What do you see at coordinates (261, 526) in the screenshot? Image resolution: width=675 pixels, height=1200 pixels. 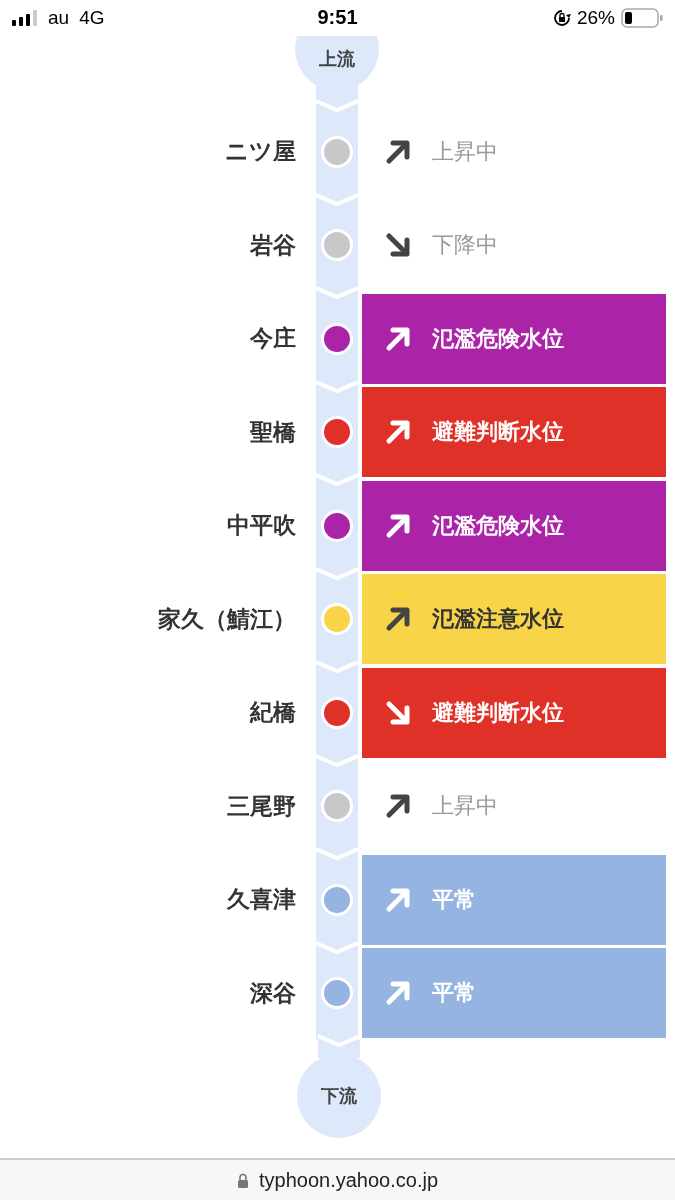 I see `station-name: 中平吹` at bounding box center [261, 526].